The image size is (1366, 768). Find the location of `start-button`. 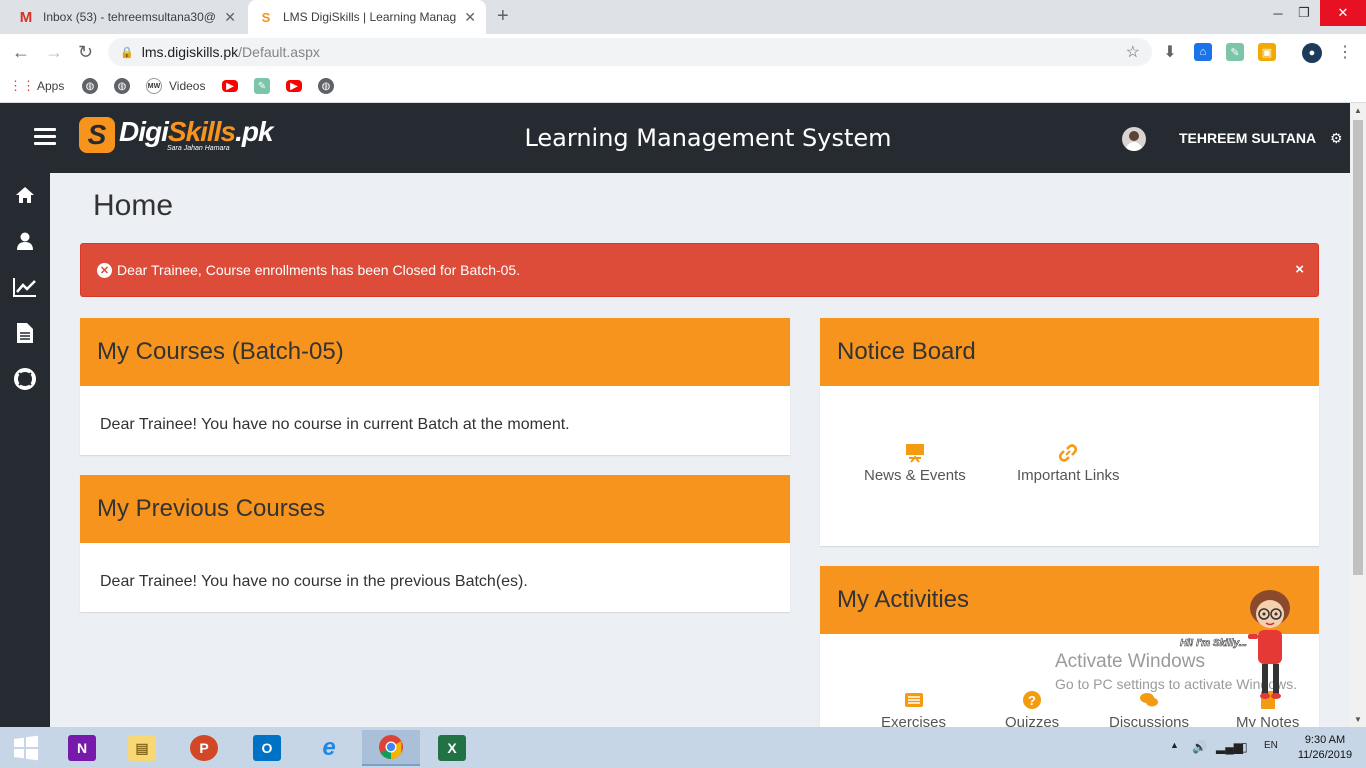

start-button is located at coordinates (26, 748).